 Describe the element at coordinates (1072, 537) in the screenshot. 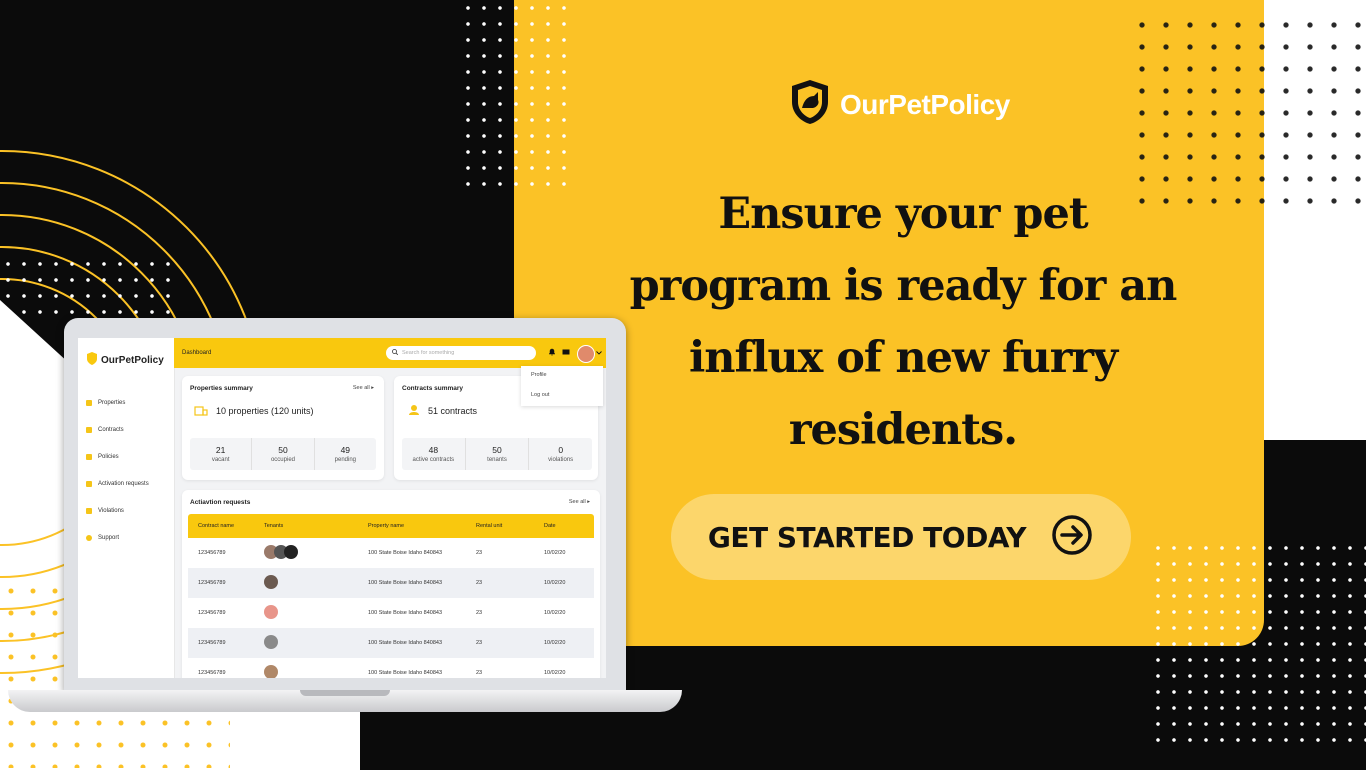

I see `arrow-right-circle-icon` at that location.